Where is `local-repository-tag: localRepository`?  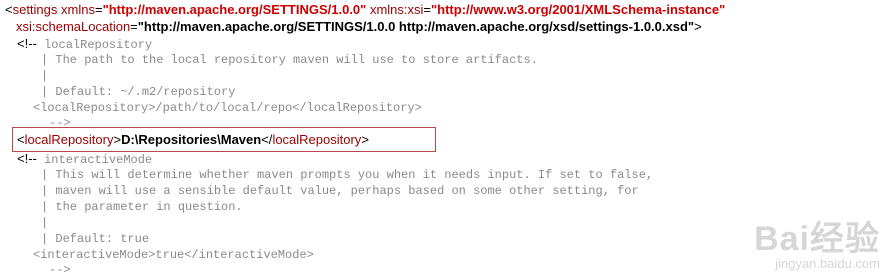
local-repository-tag: localRepository is located at coordinates (69, 139).